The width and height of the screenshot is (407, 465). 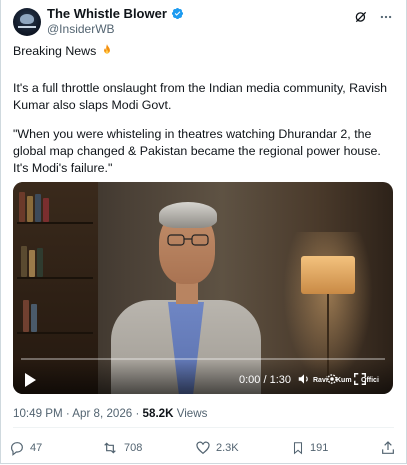 I want to click on like-icon, so click(x=203, y=448).